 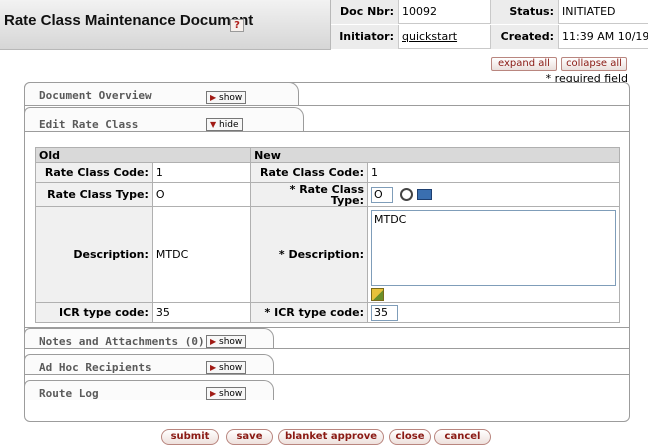 I want to click on doc-info-row-1: Doc Nbr: 10092 Status: INITIATED, so click(x=489, y=12).